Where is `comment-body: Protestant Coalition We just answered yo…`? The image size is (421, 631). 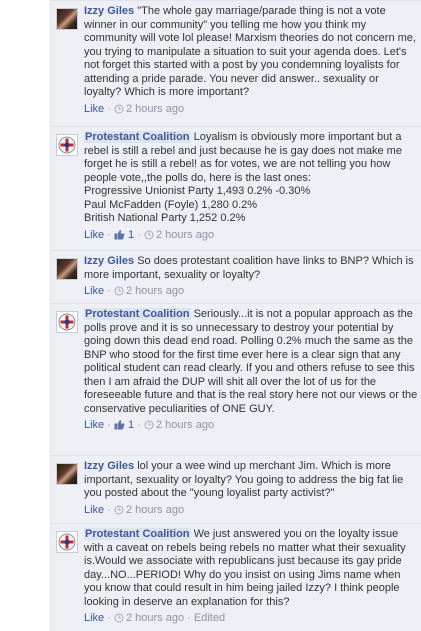 comment-body: Protestant Coalition We just answered yo… is located at coordinates (251, 576).